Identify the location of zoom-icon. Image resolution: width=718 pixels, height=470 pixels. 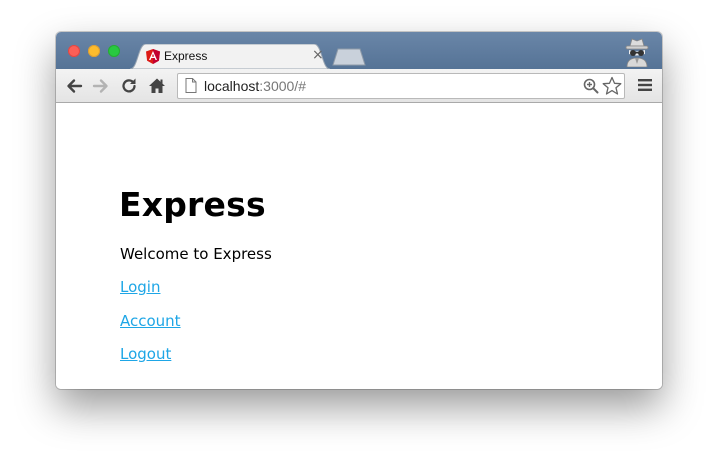
(591, 86).